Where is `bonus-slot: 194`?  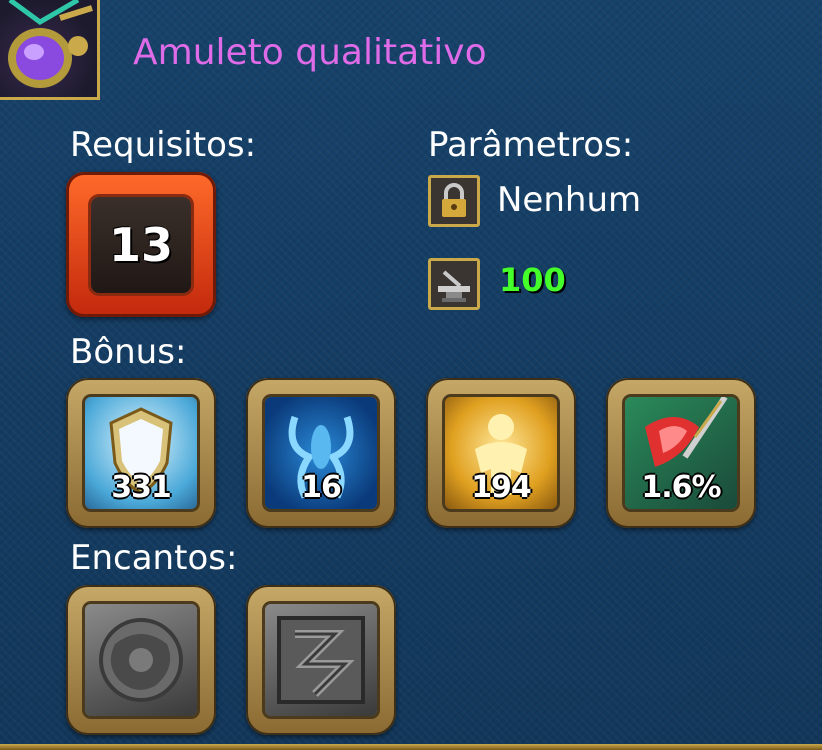 bonus-slot: 194 is located at coordinates (501, 453).